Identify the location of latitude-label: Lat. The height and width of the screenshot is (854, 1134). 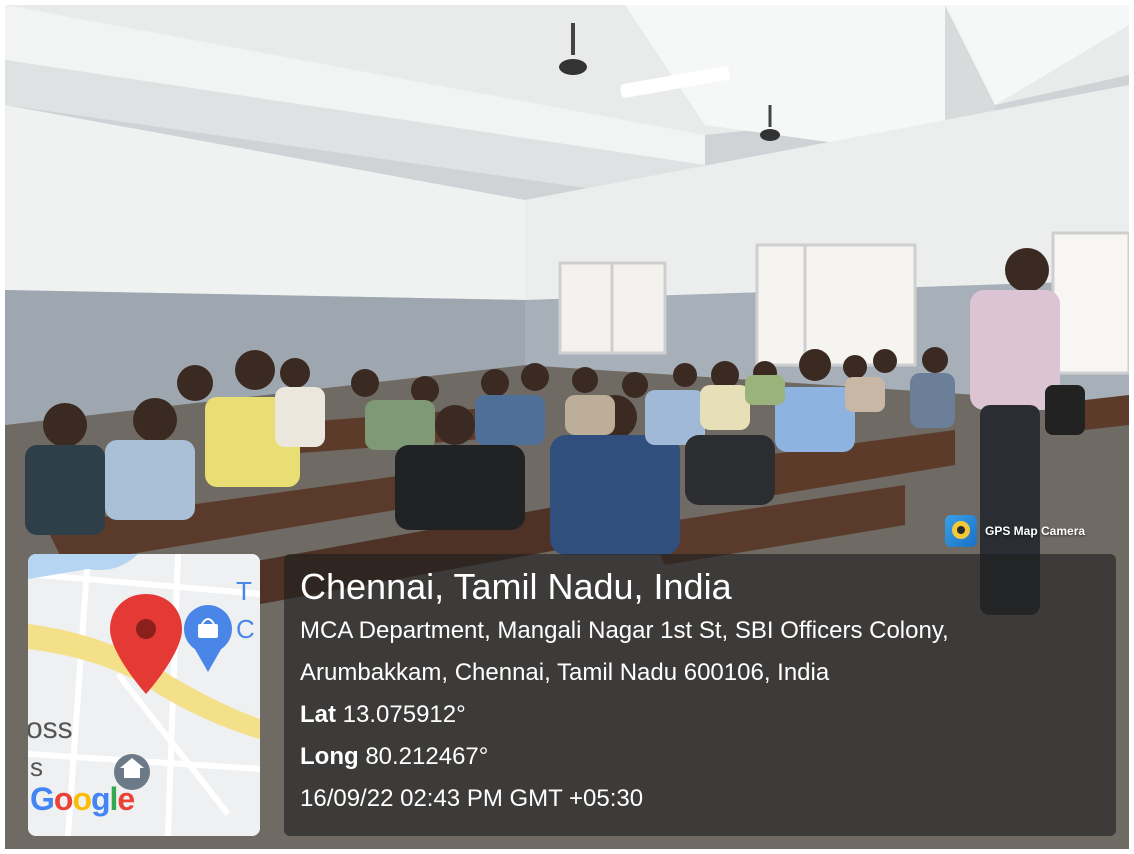
(318, 714).